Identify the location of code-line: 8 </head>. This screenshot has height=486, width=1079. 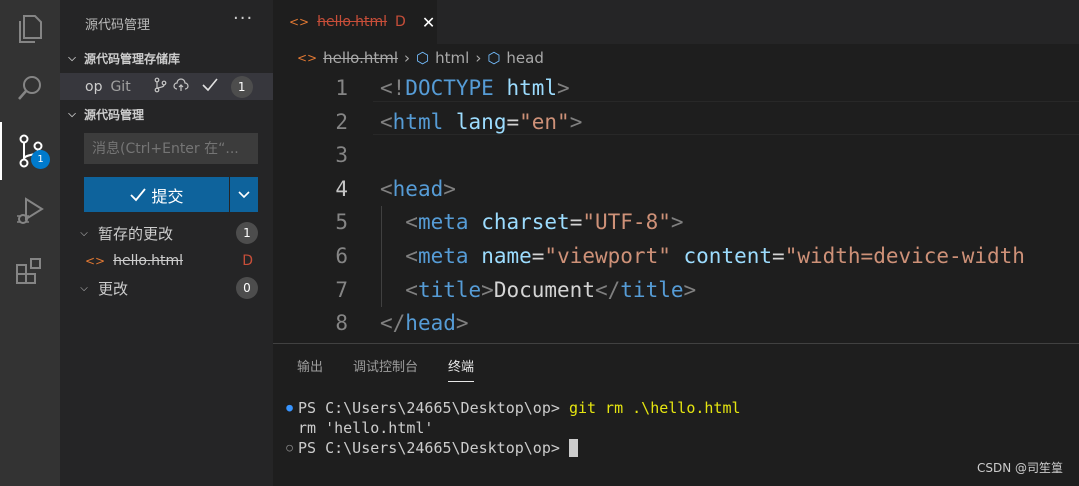
(676, 324).